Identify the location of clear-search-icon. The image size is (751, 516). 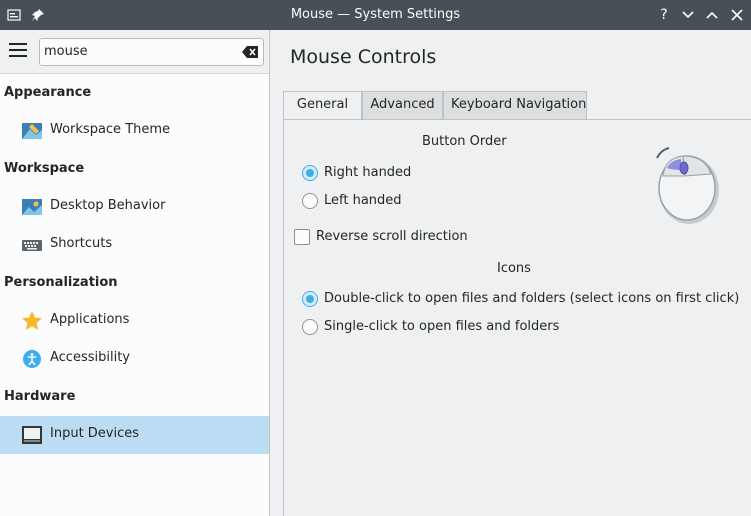
(250, 52).